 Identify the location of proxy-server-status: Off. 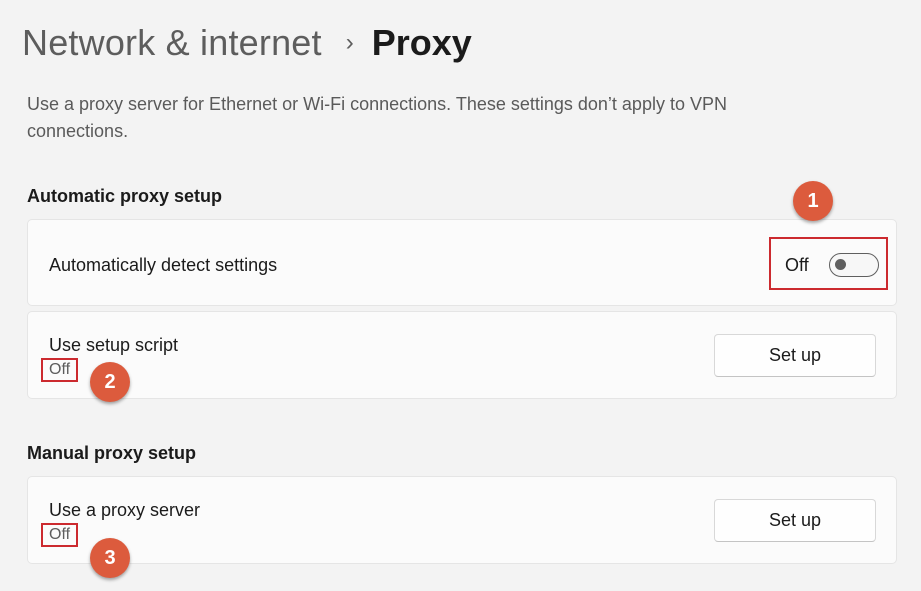
(60, 535).